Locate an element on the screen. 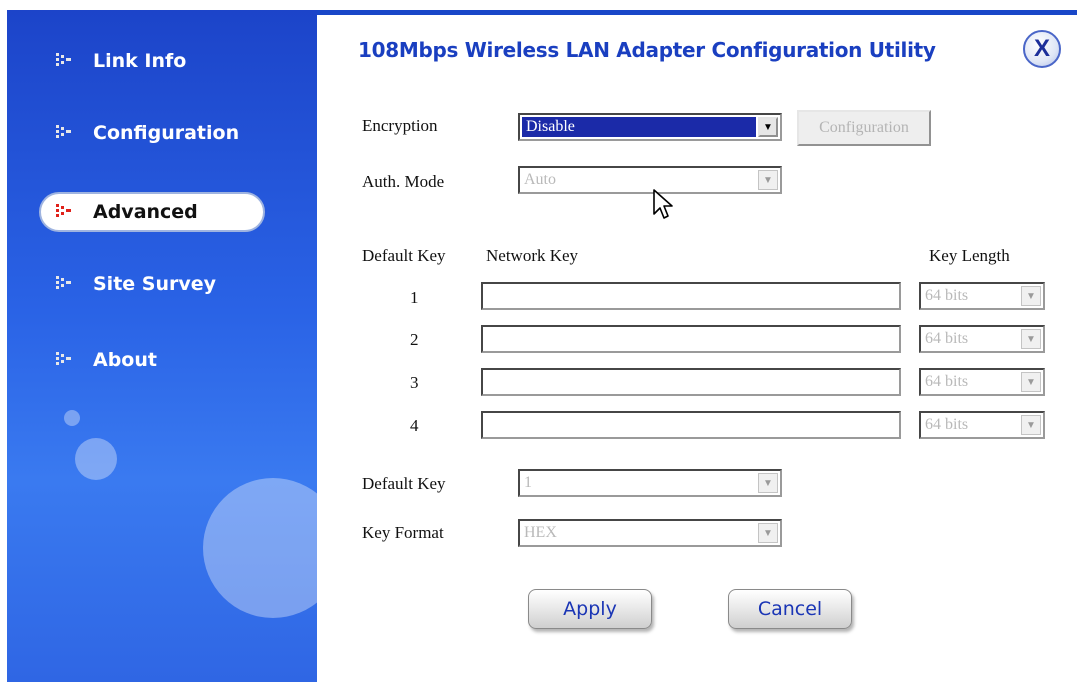 The height and width of the screenshot is (682, 1077). close-button: X is located at coordinates (1042, 49).